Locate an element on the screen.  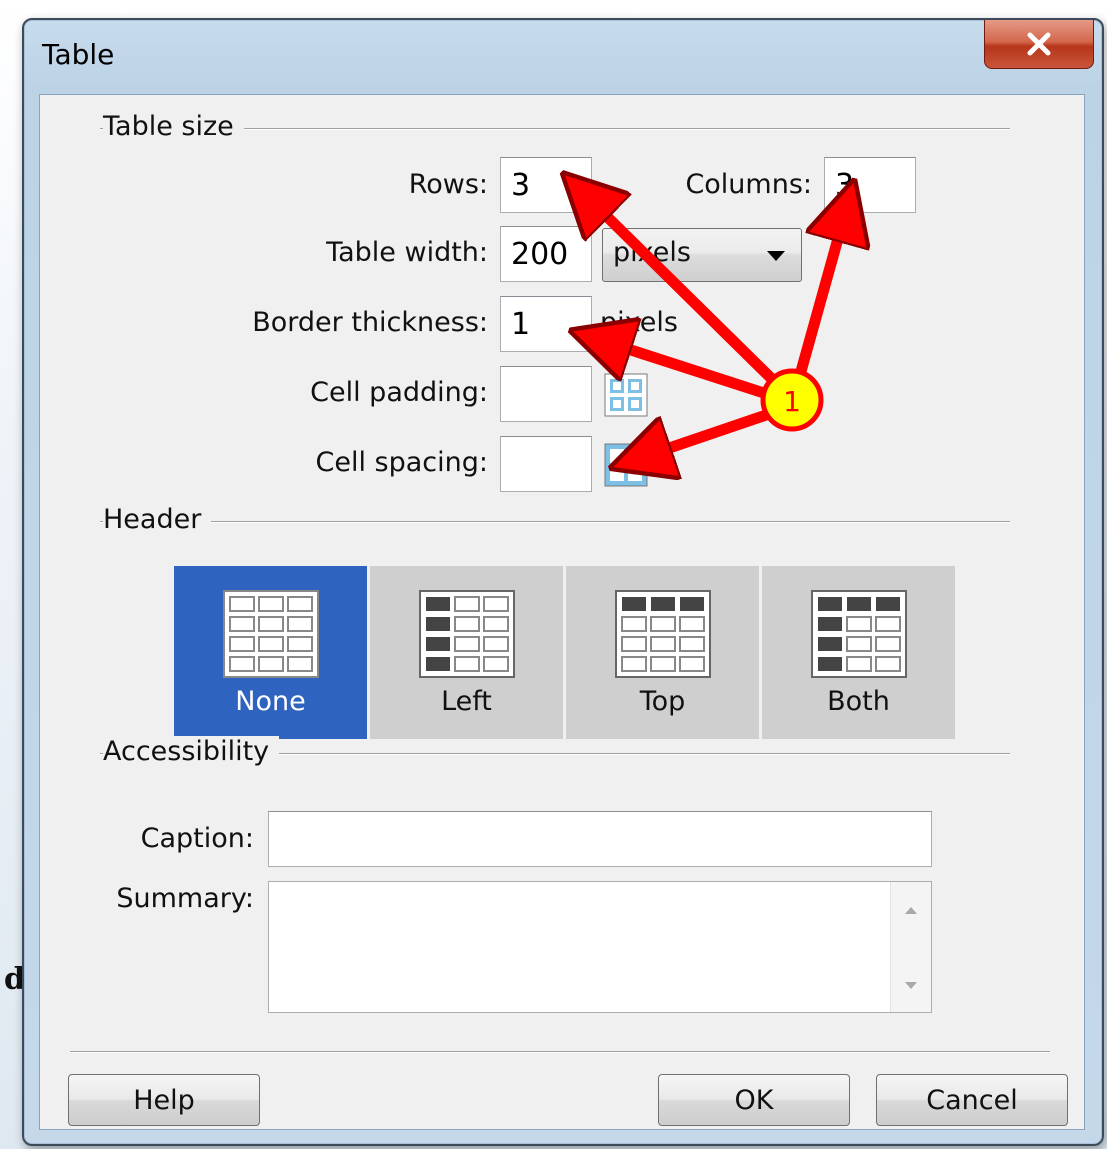
table-both-header-icon is located at coordinates (858, 634).